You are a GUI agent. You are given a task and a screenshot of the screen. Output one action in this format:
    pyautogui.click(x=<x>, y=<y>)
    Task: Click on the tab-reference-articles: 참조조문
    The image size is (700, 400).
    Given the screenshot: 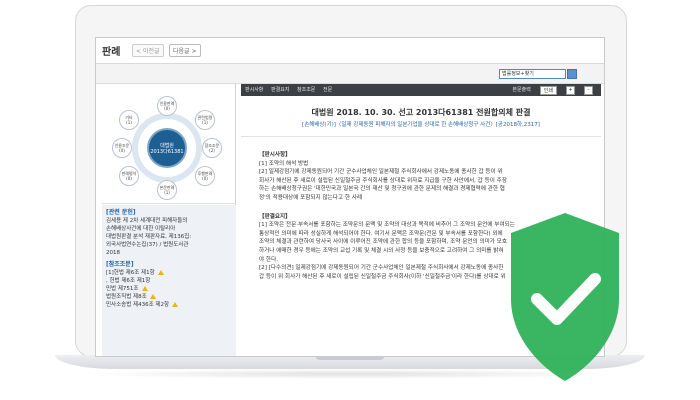 What is the action you would take?
    pyautogui.click(x=306, y=90)
    